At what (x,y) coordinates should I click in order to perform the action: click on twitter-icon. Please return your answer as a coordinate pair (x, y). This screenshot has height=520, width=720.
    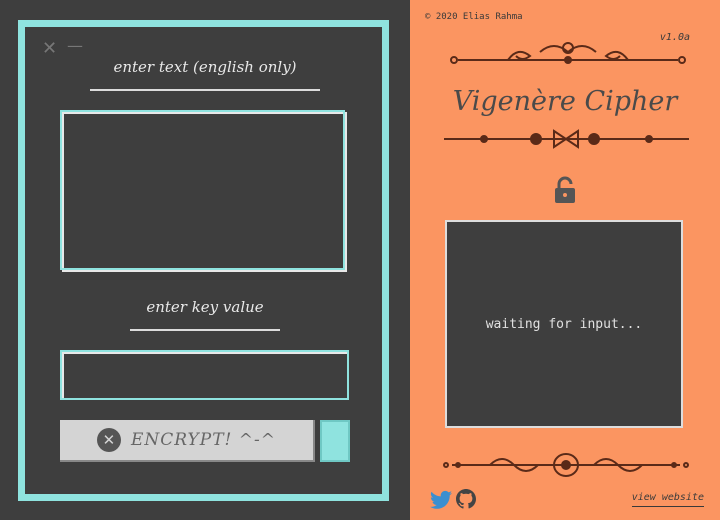
    Looking at the image, I should click on (441, 500).